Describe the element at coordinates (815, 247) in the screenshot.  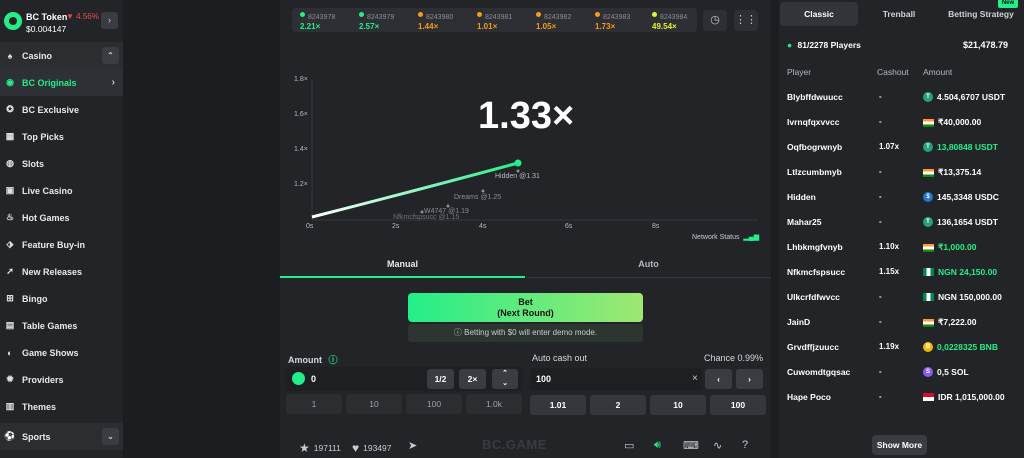
I see `player-name: Lhbkmgfvnyb` at that location.